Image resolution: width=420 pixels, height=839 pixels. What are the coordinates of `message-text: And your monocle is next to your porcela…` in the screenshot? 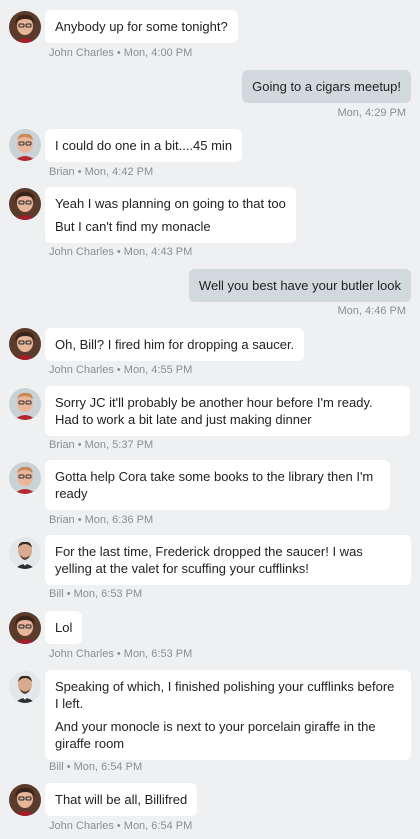 It's located at (215, 735).